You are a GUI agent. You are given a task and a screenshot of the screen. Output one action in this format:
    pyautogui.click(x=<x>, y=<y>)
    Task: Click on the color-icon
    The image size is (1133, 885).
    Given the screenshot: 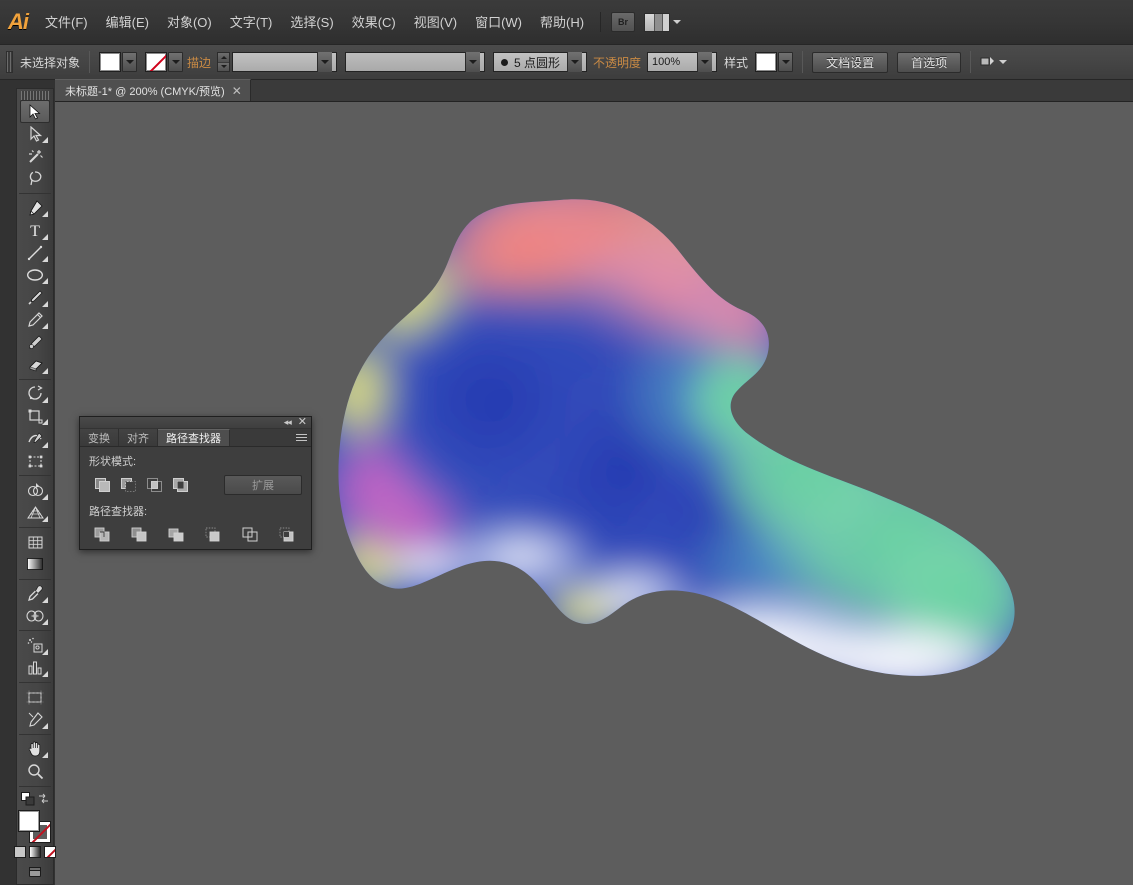 What is the action you would take?
    pyautogui.click(x=20, y=852)
    